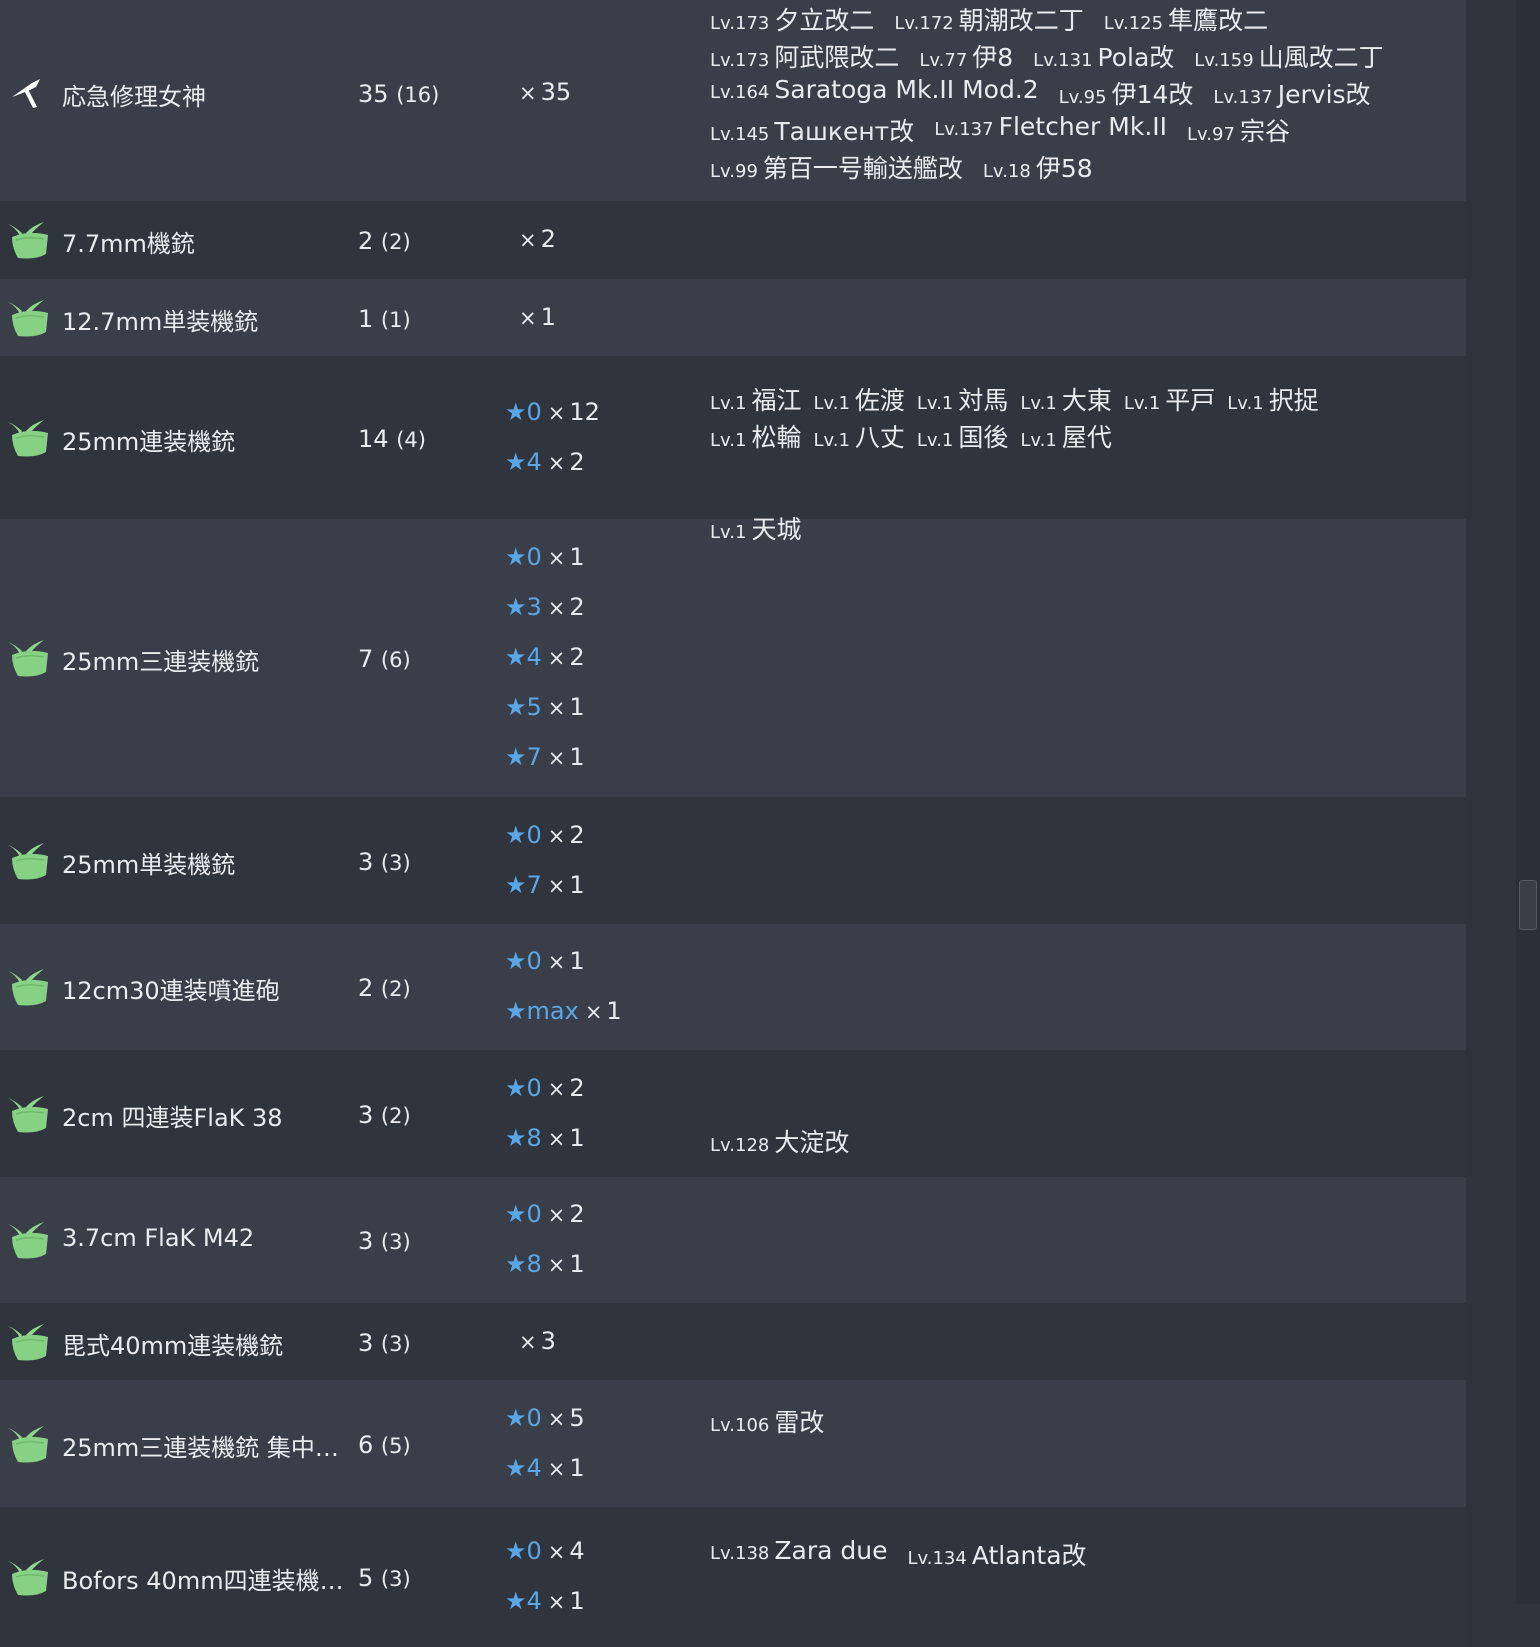  What do you see at coordinates (384, 241) in the screenshot?
I see `equipment-count: 2 (2)` at bounding box center [384, 241].